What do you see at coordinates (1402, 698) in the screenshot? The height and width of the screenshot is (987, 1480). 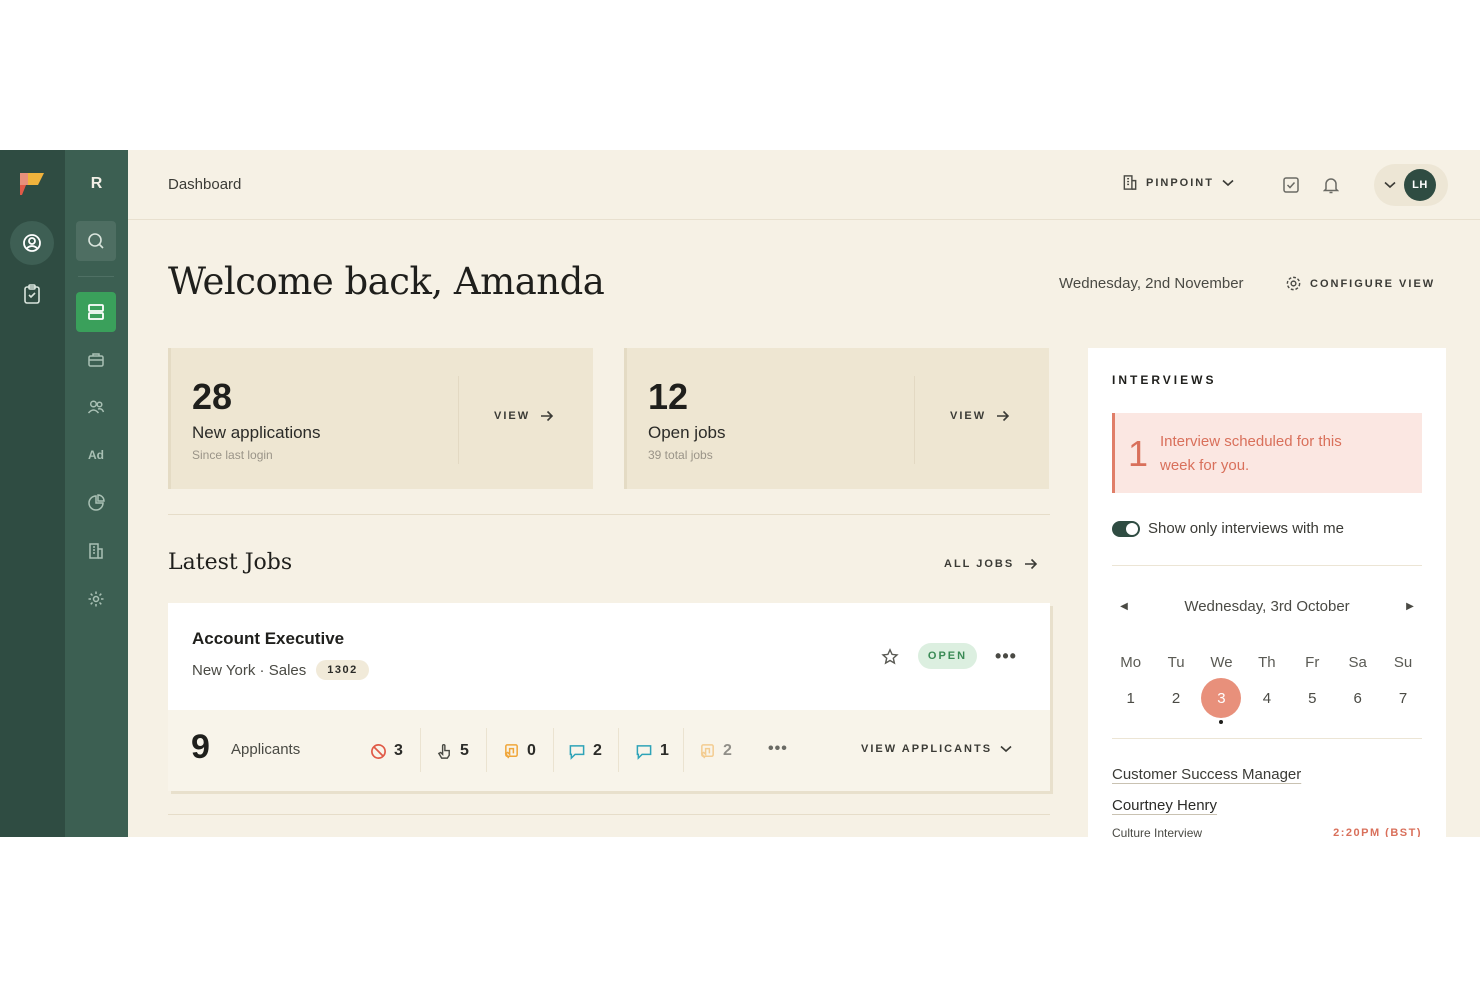 I see `calendar-day: 7` at bounding box center [1402, 698].